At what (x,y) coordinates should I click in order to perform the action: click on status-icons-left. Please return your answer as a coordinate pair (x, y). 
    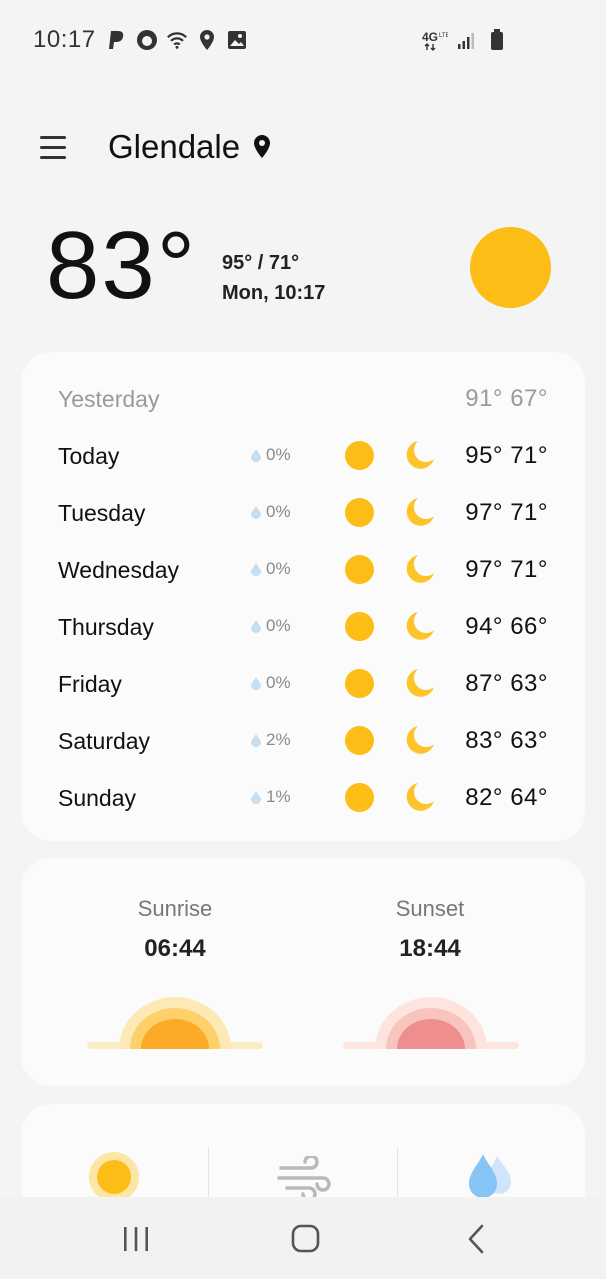
    Looking at the image, I should click on (177, 40).